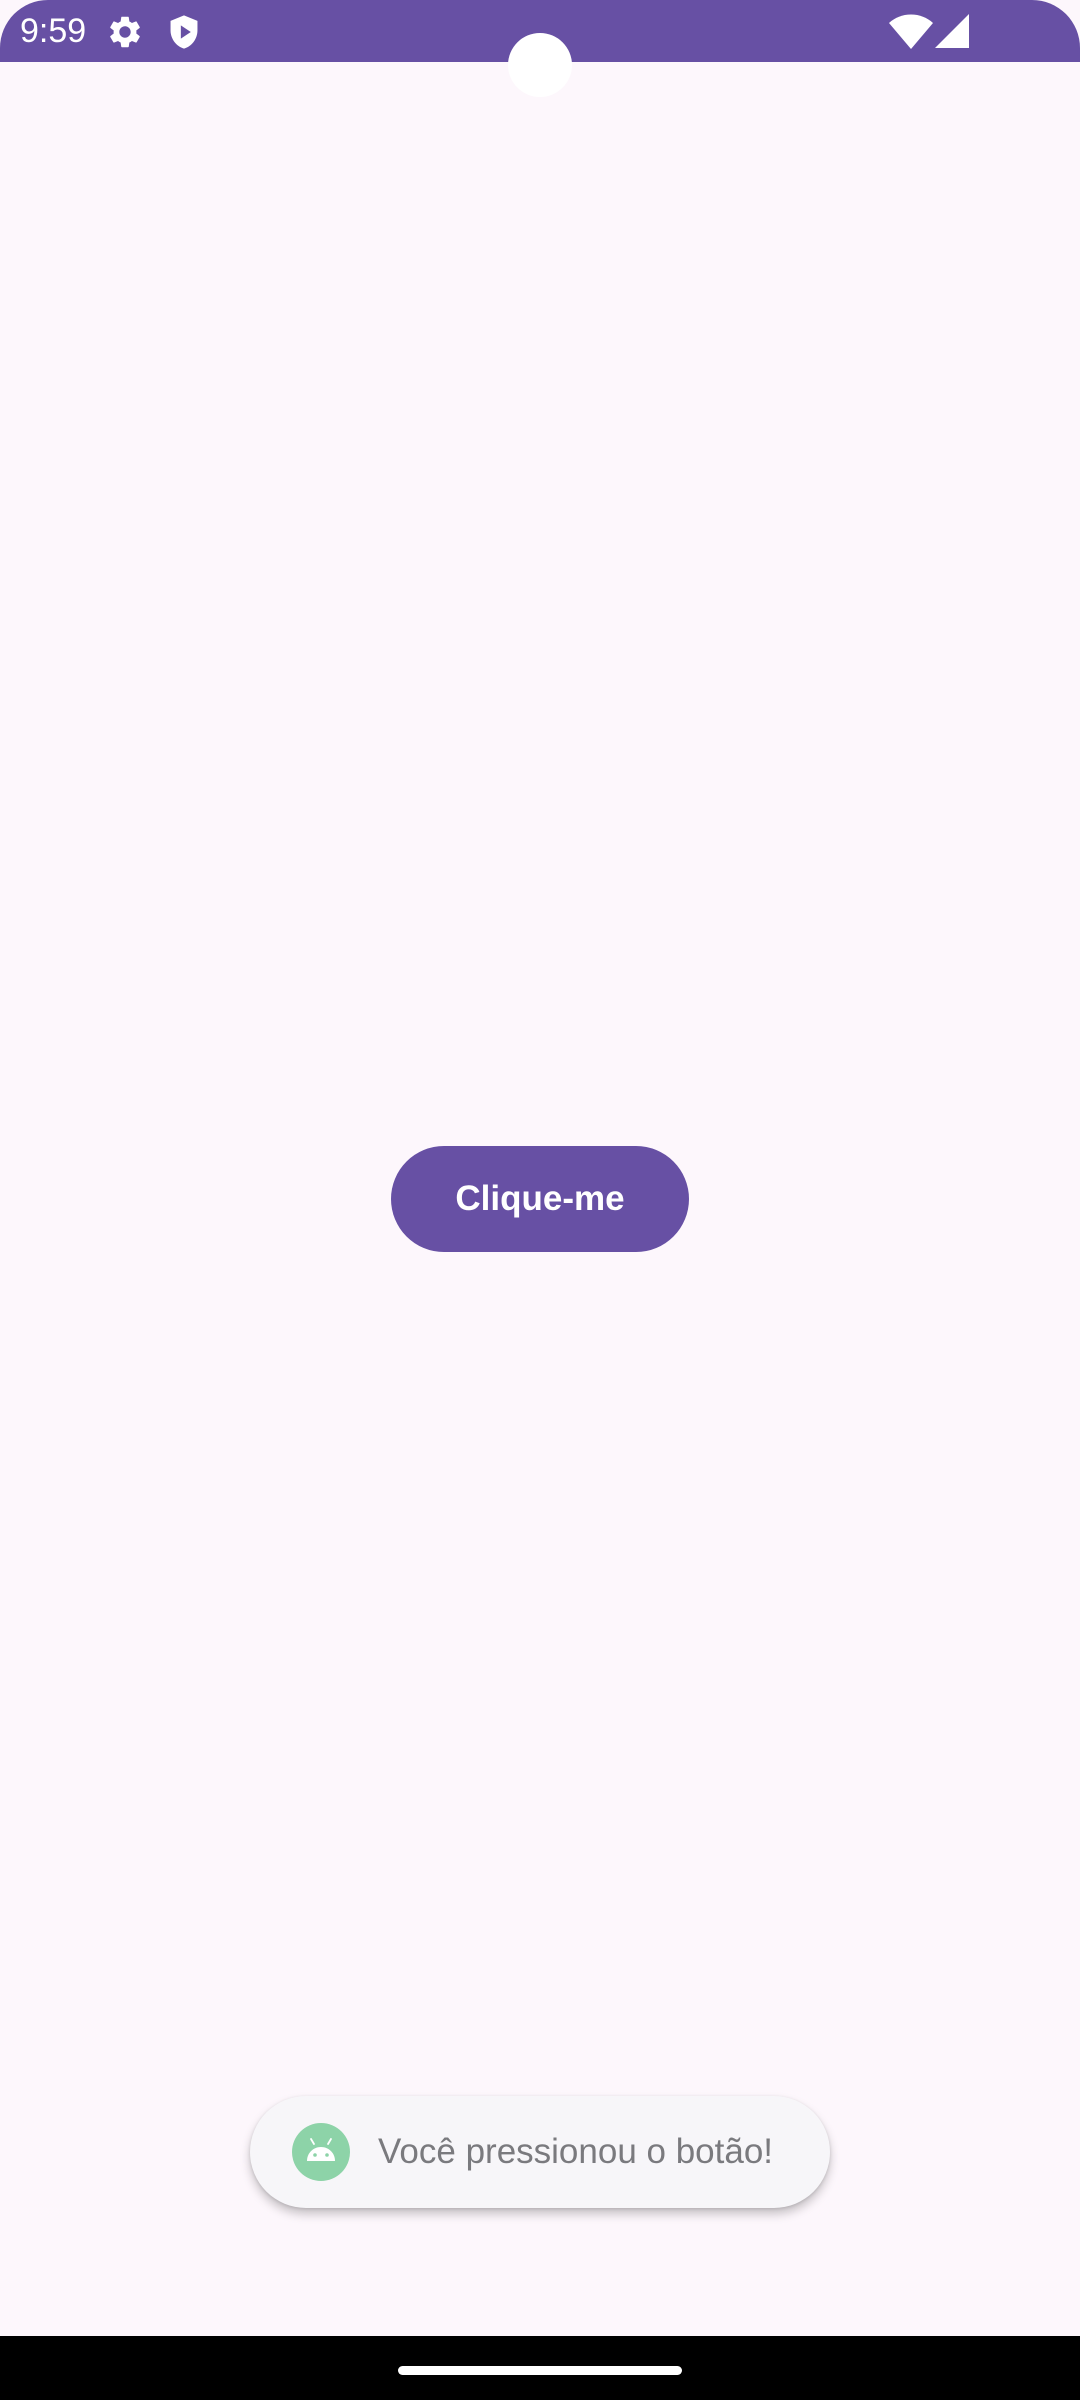 The width and height of the screenshot is (1080, 2400). What do you see at coordinates (952, 31) in the screenshot?
I see `signal-icon` at bounding box center [952, 31].